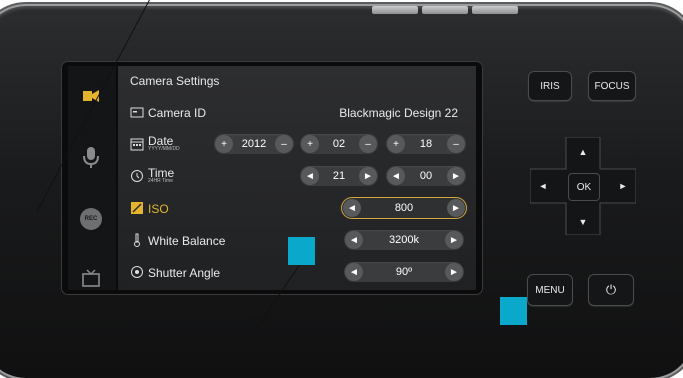 The width and height of the screenshot is (683, 378). What do you see at coordinates (543, 186) in the screenshot?
I see `left-arrow-button: ◄` at bounding box center [543, 186].